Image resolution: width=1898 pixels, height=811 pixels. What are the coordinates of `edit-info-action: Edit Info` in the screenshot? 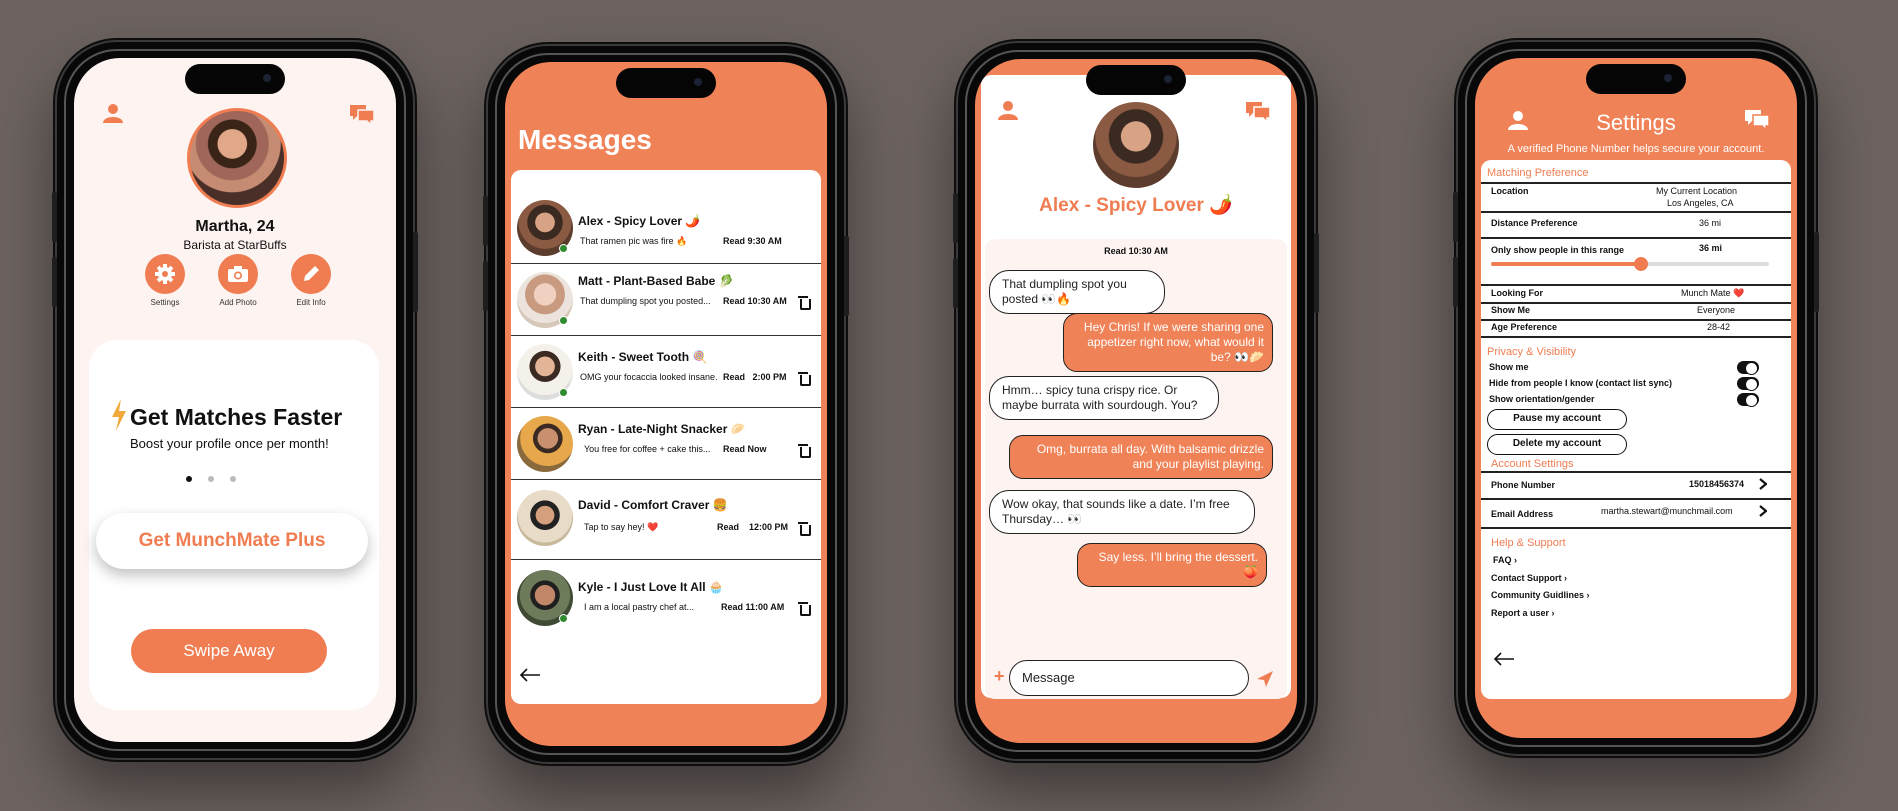 It's located at (311, 280).